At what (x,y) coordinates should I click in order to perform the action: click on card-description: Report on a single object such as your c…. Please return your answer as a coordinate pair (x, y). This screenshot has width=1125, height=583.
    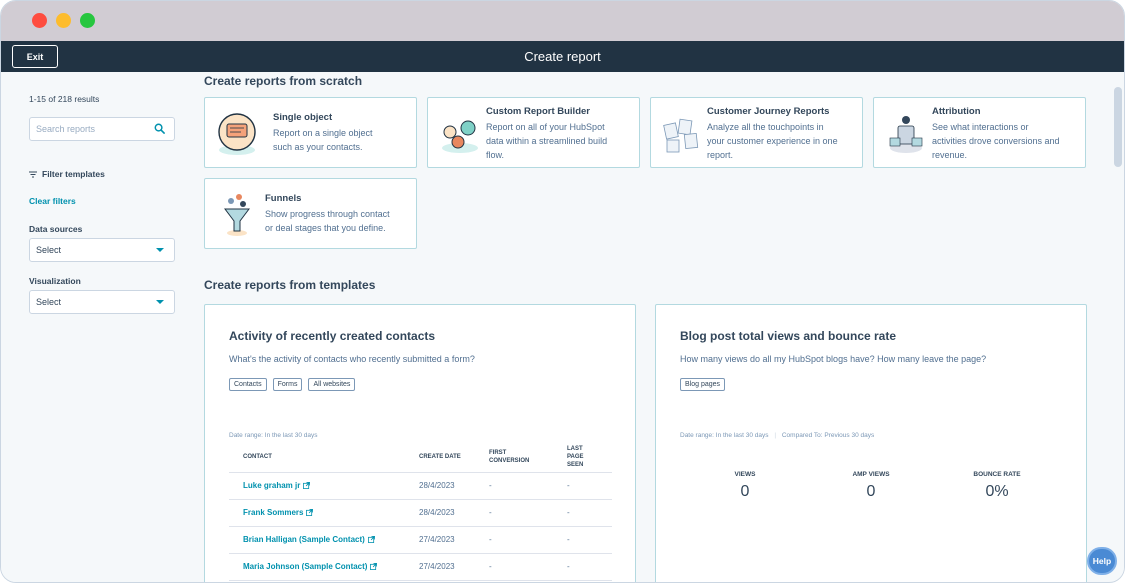
    Looking at the image, I should click on (323, 140).